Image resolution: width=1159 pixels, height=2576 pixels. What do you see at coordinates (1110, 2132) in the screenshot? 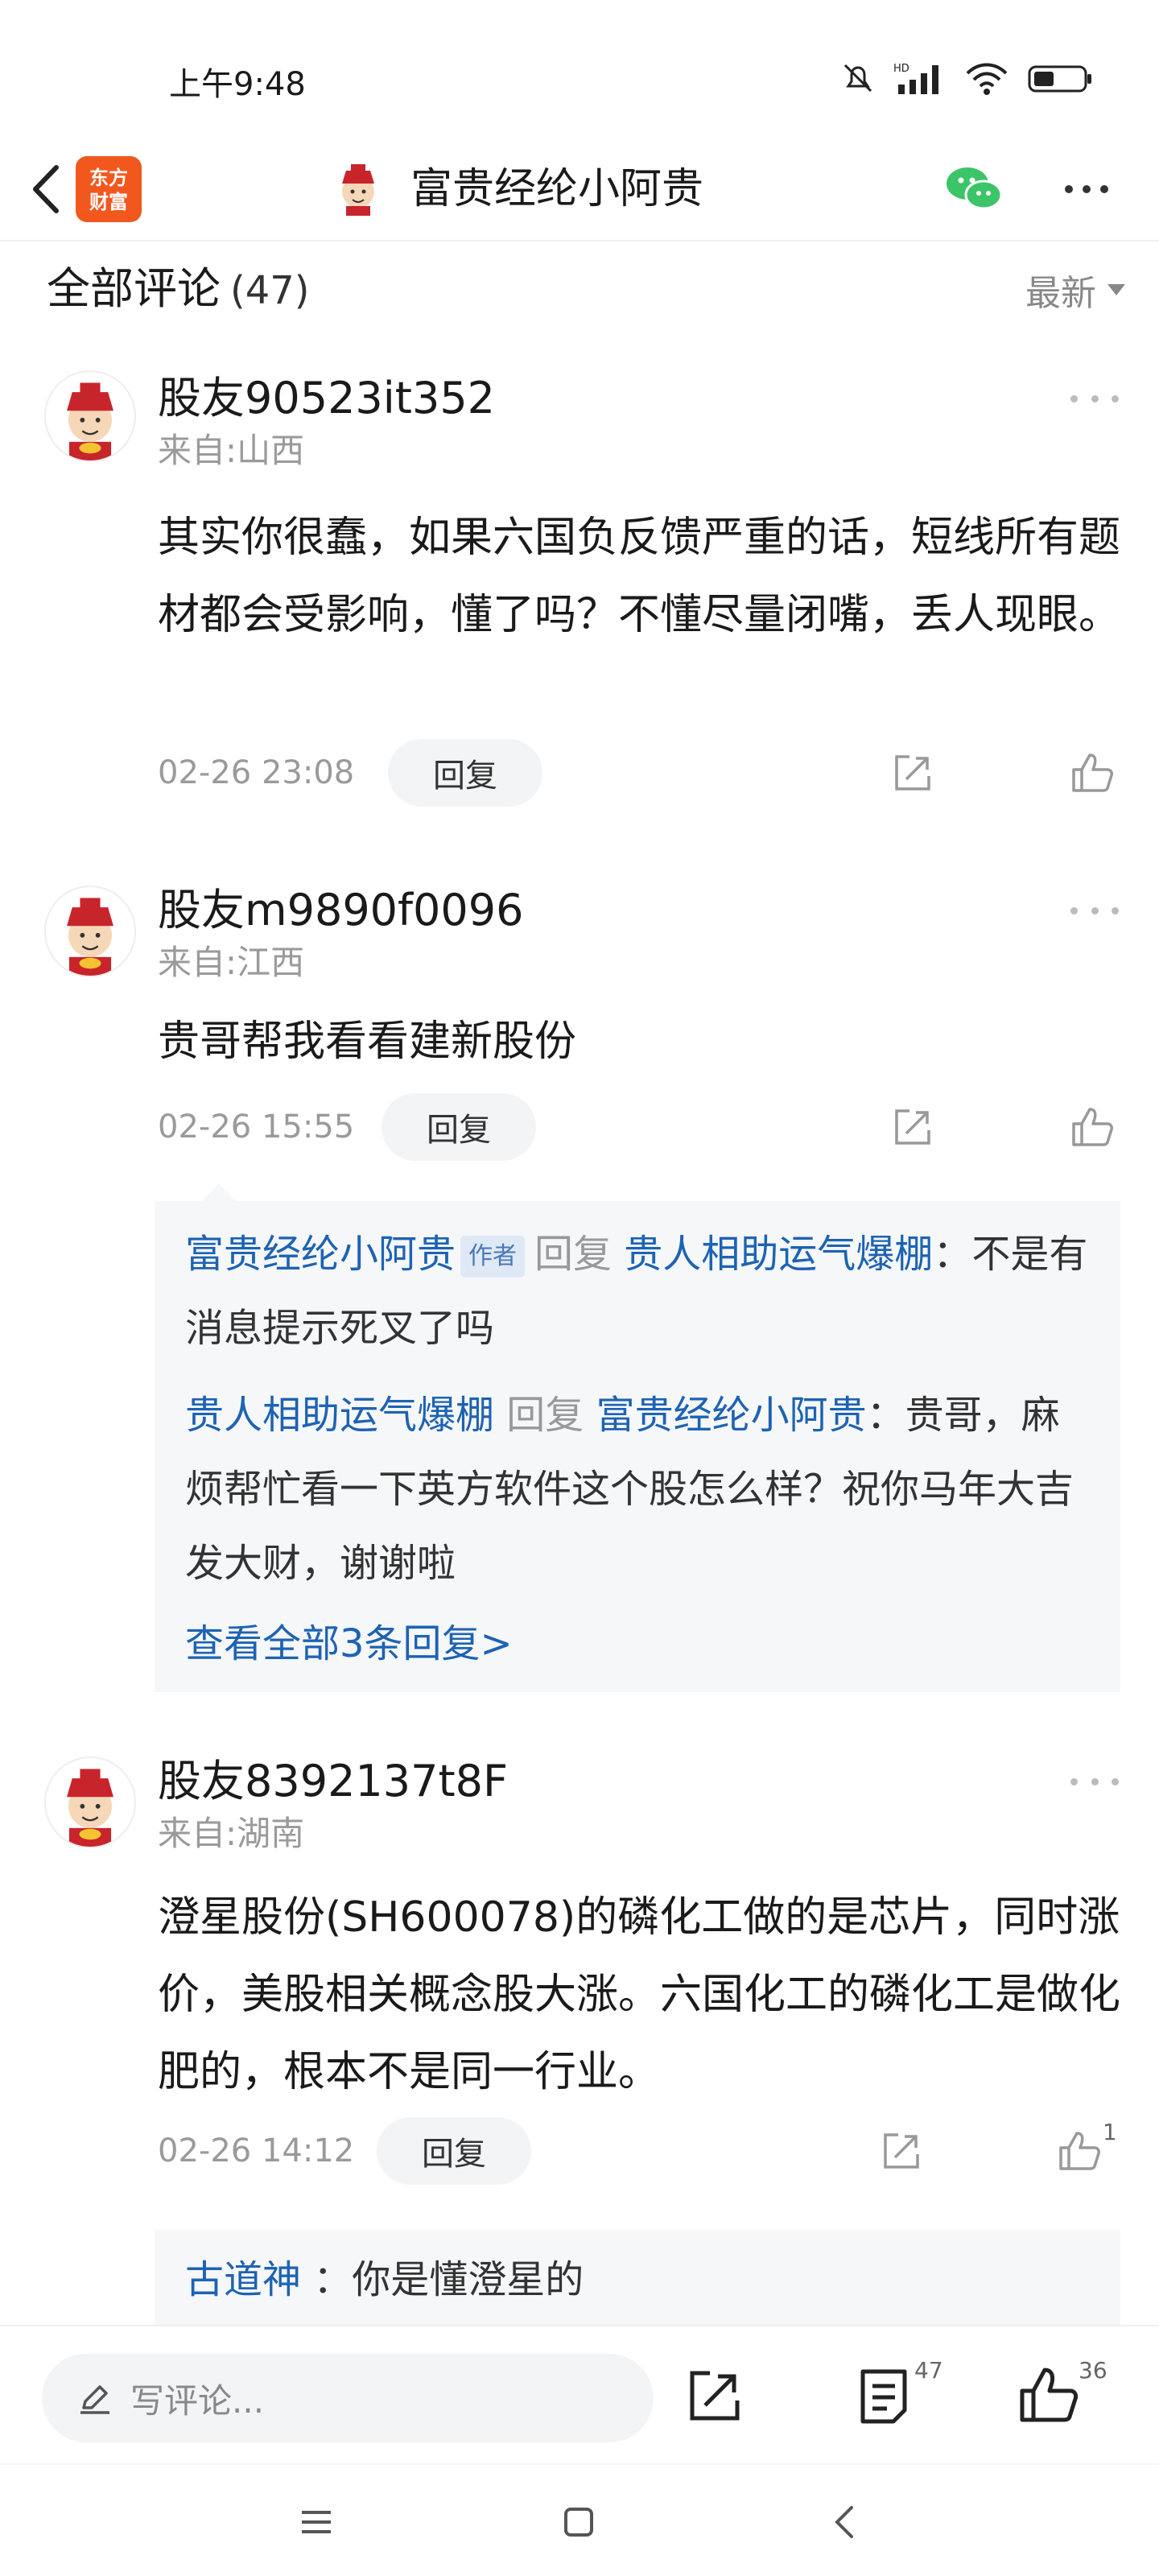
I see `like-count: 1` at bounding box center [1110, 2132].